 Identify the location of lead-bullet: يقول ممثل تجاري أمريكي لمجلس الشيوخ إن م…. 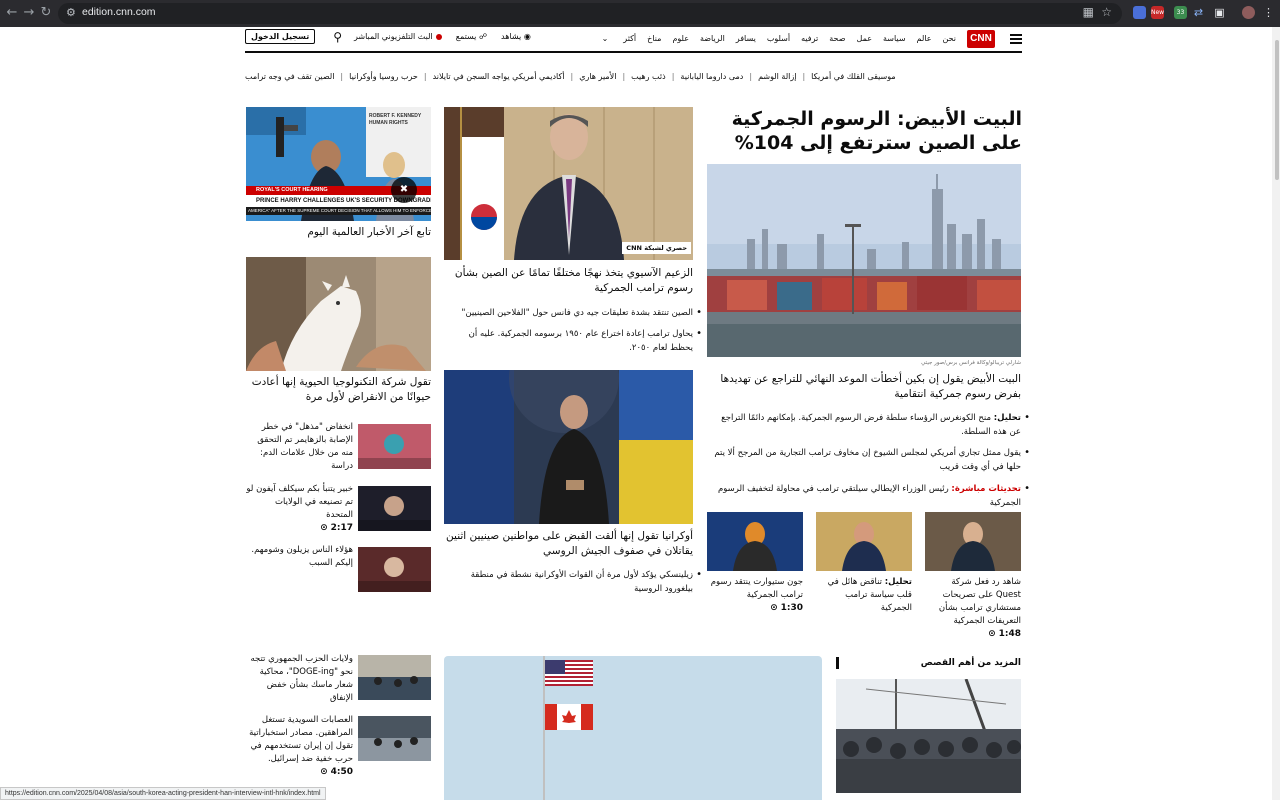
(868, 460).